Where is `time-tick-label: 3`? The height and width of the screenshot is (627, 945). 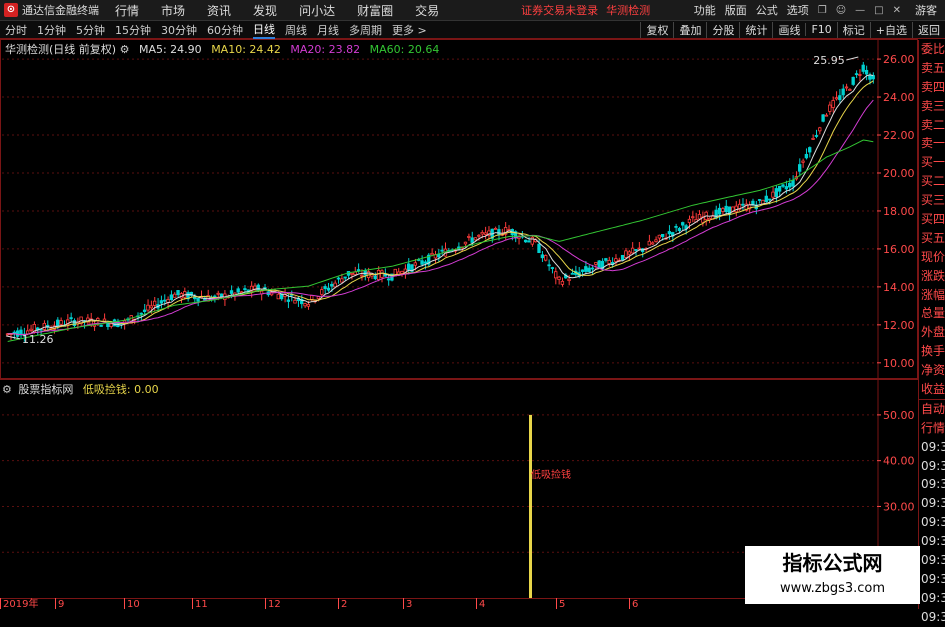
time-tick-label: 3 is located at coordinates (409, 604).